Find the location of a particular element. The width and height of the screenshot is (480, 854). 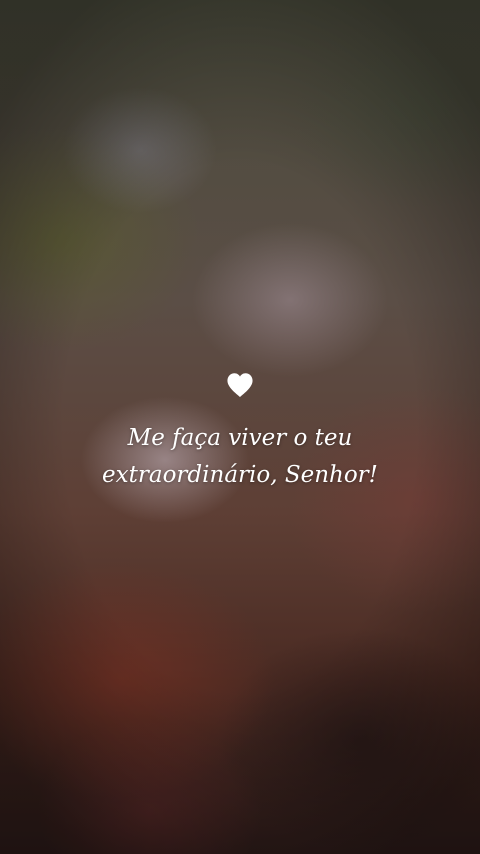

quote-line-2: extraordinário, Senhor! is located at coordinates (240, 475).